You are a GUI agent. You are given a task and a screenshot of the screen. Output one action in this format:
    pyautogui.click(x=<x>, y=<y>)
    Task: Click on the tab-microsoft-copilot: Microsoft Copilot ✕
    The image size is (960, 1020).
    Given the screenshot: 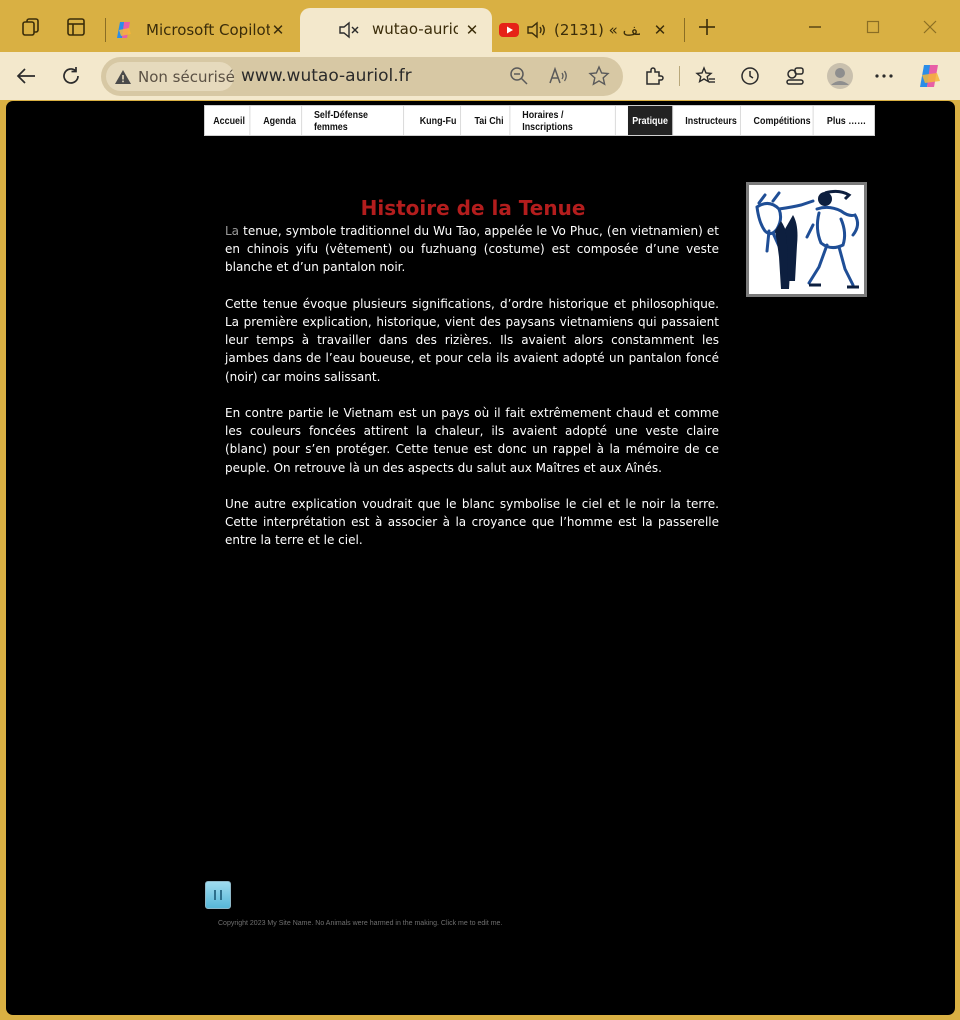 What is the action you would take?
    pyautogui.click(x=206, y=30)
    